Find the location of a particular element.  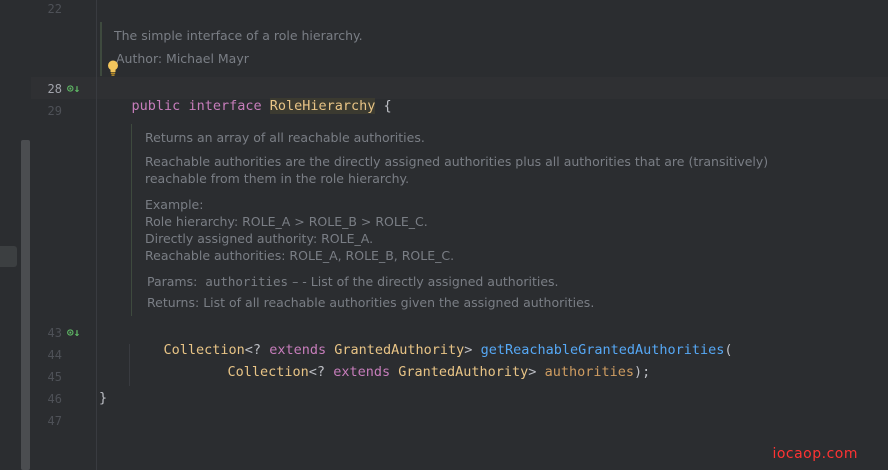

param-close: ); is located at coordinates (642, 372).